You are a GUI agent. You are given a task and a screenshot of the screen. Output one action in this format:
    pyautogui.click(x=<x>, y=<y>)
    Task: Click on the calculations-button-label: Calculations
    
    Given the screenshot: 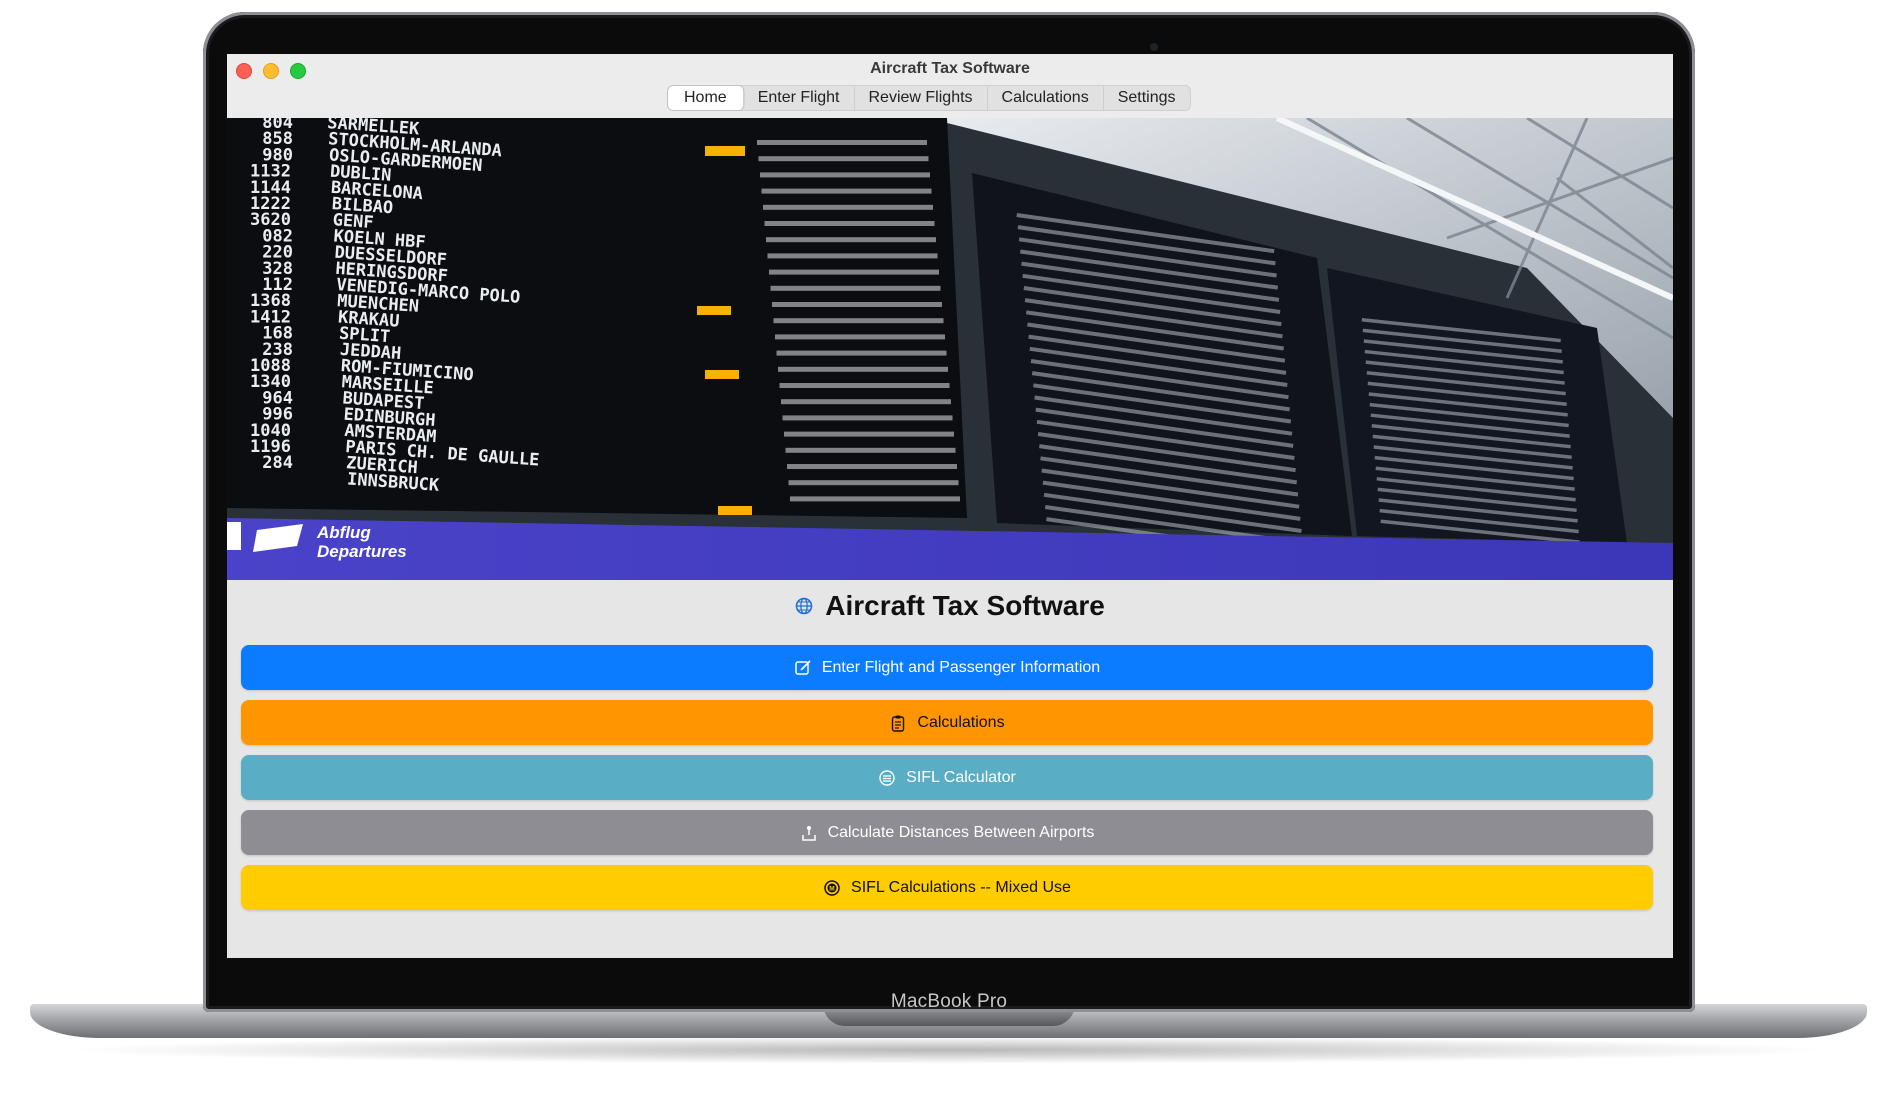 What is the action you would take?
    pyautogui.click(x=961, y=722)
    